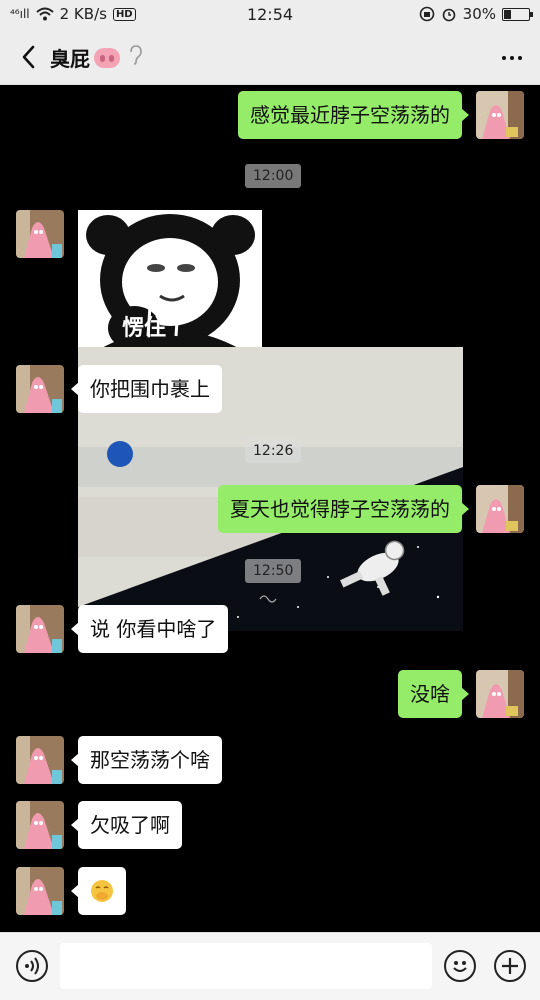 The image size is (540, 1000). Describe the element at coordinates (273, 571) in the screenshot. I see `timestamp: 12:50` at that location.